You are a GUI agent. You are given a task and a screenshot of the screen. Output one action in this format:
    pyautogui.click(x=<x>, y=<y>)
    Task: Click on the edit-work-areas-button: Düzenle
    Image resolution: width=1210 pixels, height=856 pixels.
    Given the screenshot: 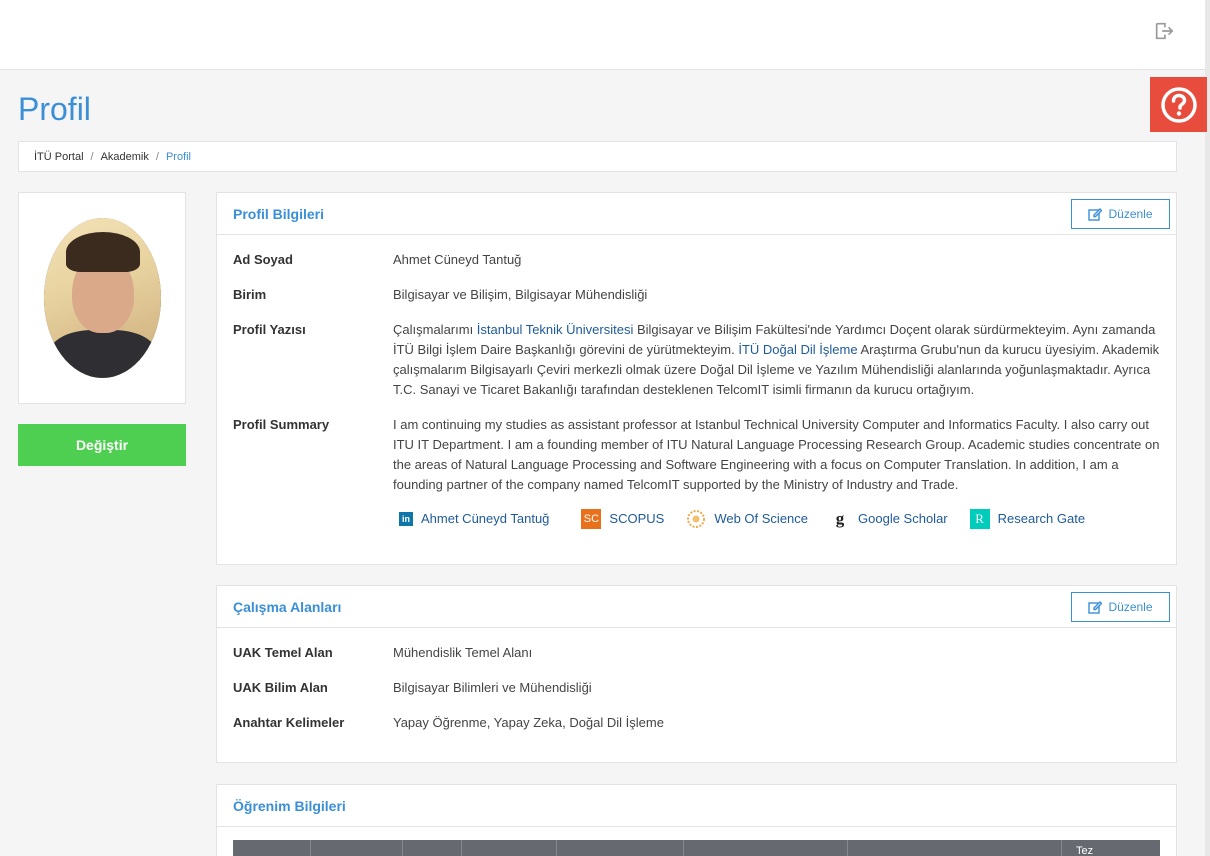 What is the action you would take?
    pyautogui.click(x=1120, y=606)
    